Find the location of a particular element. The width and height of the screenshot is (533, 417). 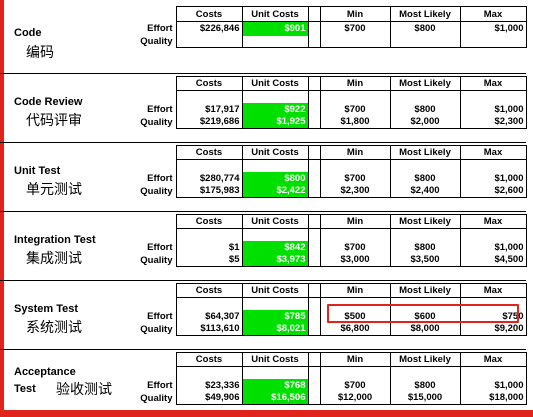

quality-most-likely: $2,400 is located at coordinates (424, 191).